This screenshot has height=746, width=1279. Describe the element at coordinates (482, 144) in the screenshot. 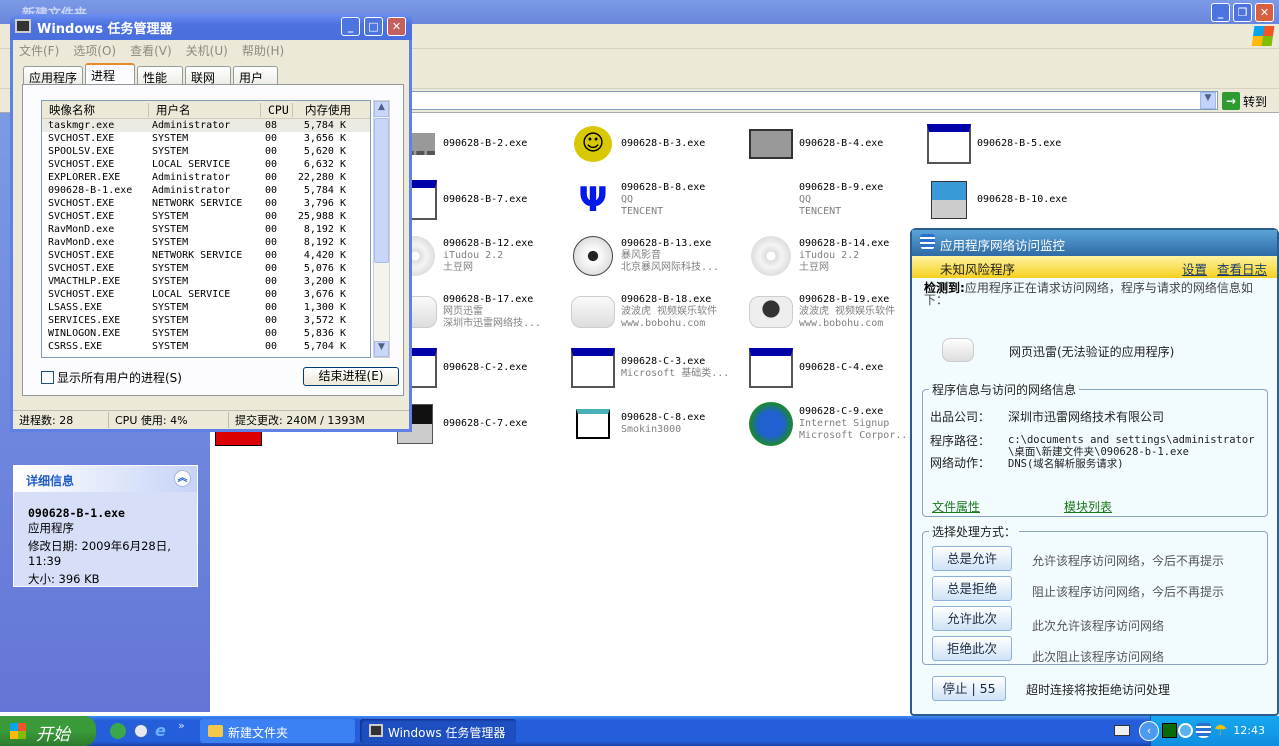

I see `file-item: 090628-B-2.exe` at that location.